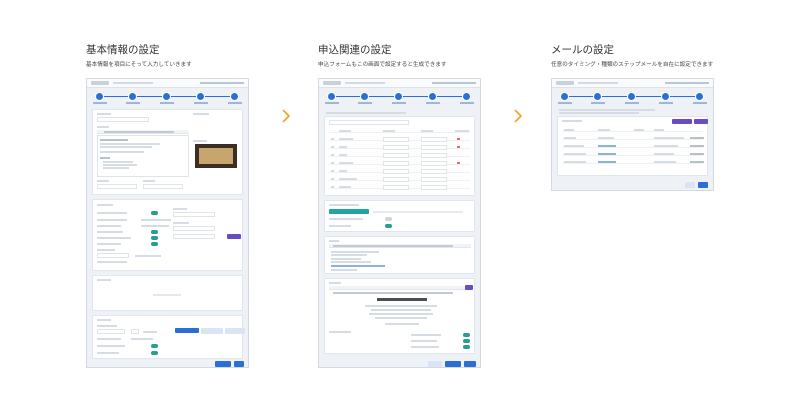  Describe the element at coordinates (123, 50) in the screenshot. I see `section-title-basic-info: 基本情報の設定` at that location.